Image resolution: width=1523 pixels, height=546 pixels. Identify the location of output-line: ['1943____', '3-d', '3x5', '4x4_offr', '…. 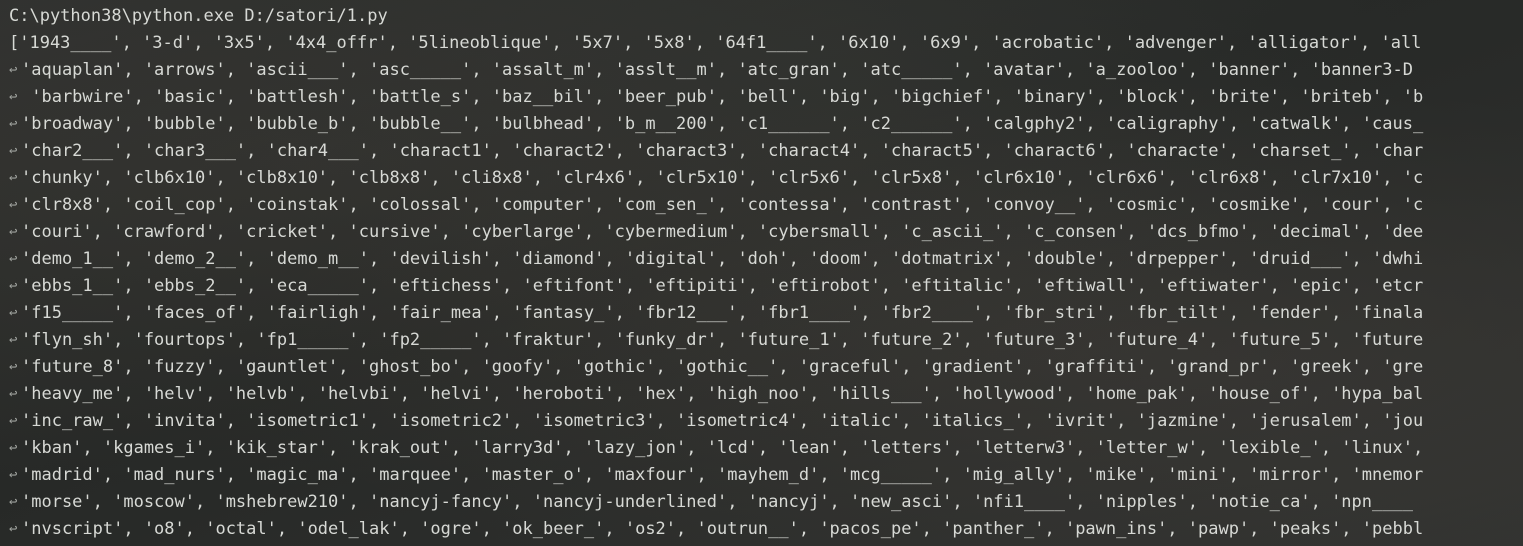
(761, 43).